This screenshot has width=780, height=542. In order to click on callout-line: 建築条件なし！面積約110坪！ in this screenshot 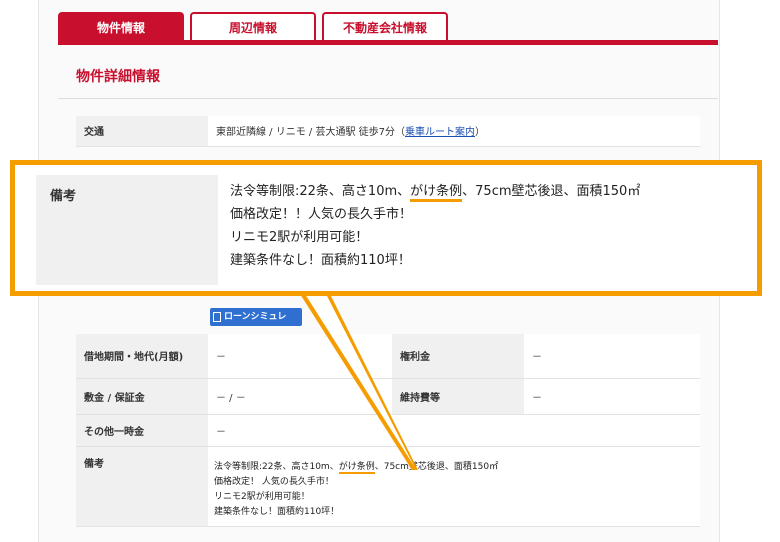, I will do `click(320, 260)`.